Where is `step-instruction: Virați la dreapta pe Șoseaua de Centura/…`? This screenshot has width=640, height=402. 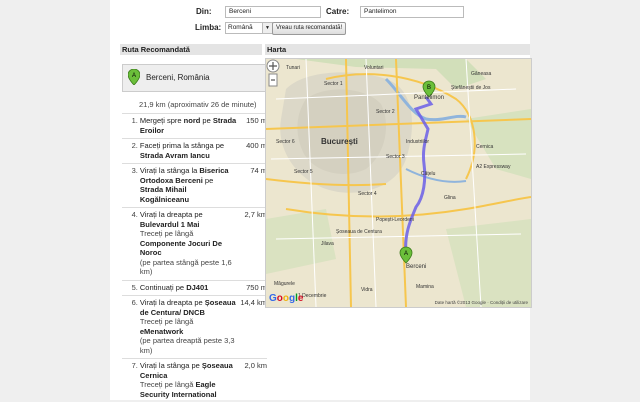 step-instruction: Virați la dreapta pe Șoseaua de Centura/… is located at coordinates (188, 326).